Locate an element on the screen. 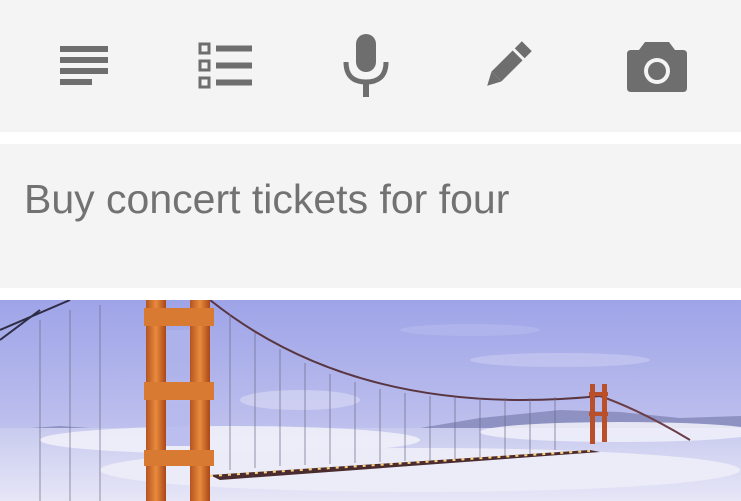 Image resolution: width=741 pixels, height=501 pixels. text-note-button is located at coordinates (84, 66).